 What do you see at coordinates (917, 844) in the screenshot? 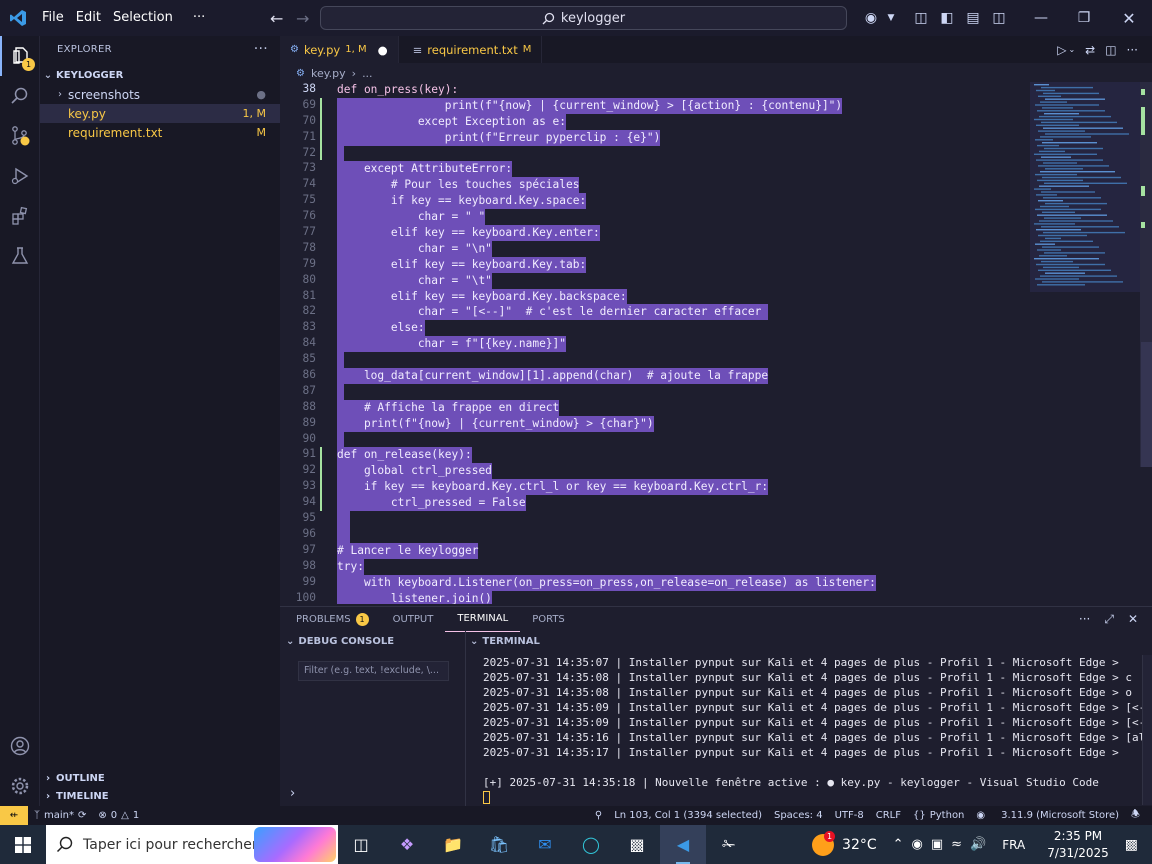
I see `tray-app-icon: ◉` at bounding box center [917, 844].